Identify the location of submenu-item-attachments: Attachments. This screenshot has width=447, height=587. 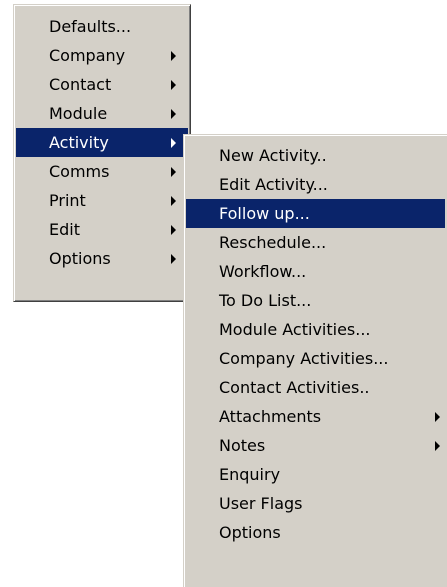
(315, 416).